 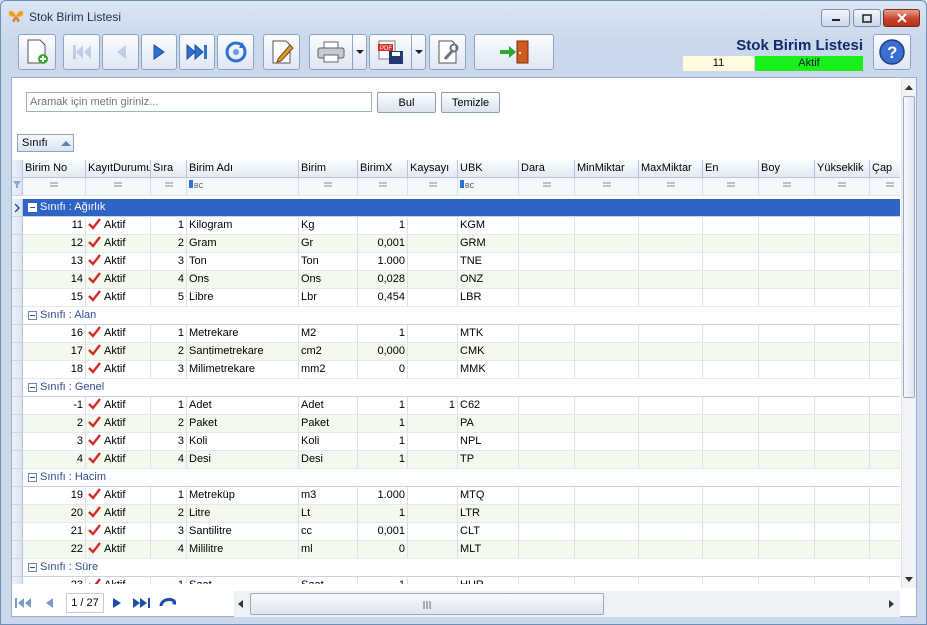 I want to click on table-row: 3 Aktif 3 Koli Koli 1 NPL, so click(x=456, y=442).